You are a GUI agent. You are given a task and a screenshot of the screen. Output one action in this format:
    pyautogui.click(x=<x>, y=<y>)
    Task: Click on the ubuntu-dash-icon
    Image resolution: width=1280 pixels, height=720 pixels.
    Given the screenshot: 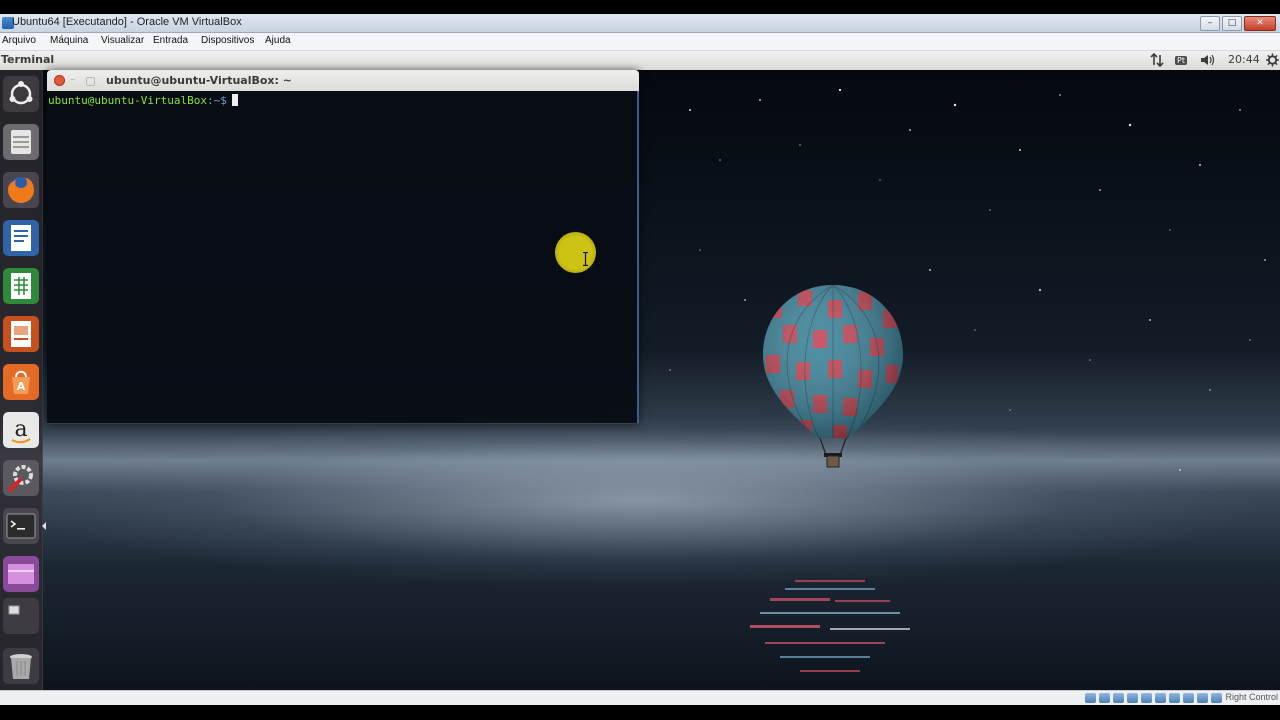 What is the action you would take?
    pyautogui.click(x=21, y=94)
    